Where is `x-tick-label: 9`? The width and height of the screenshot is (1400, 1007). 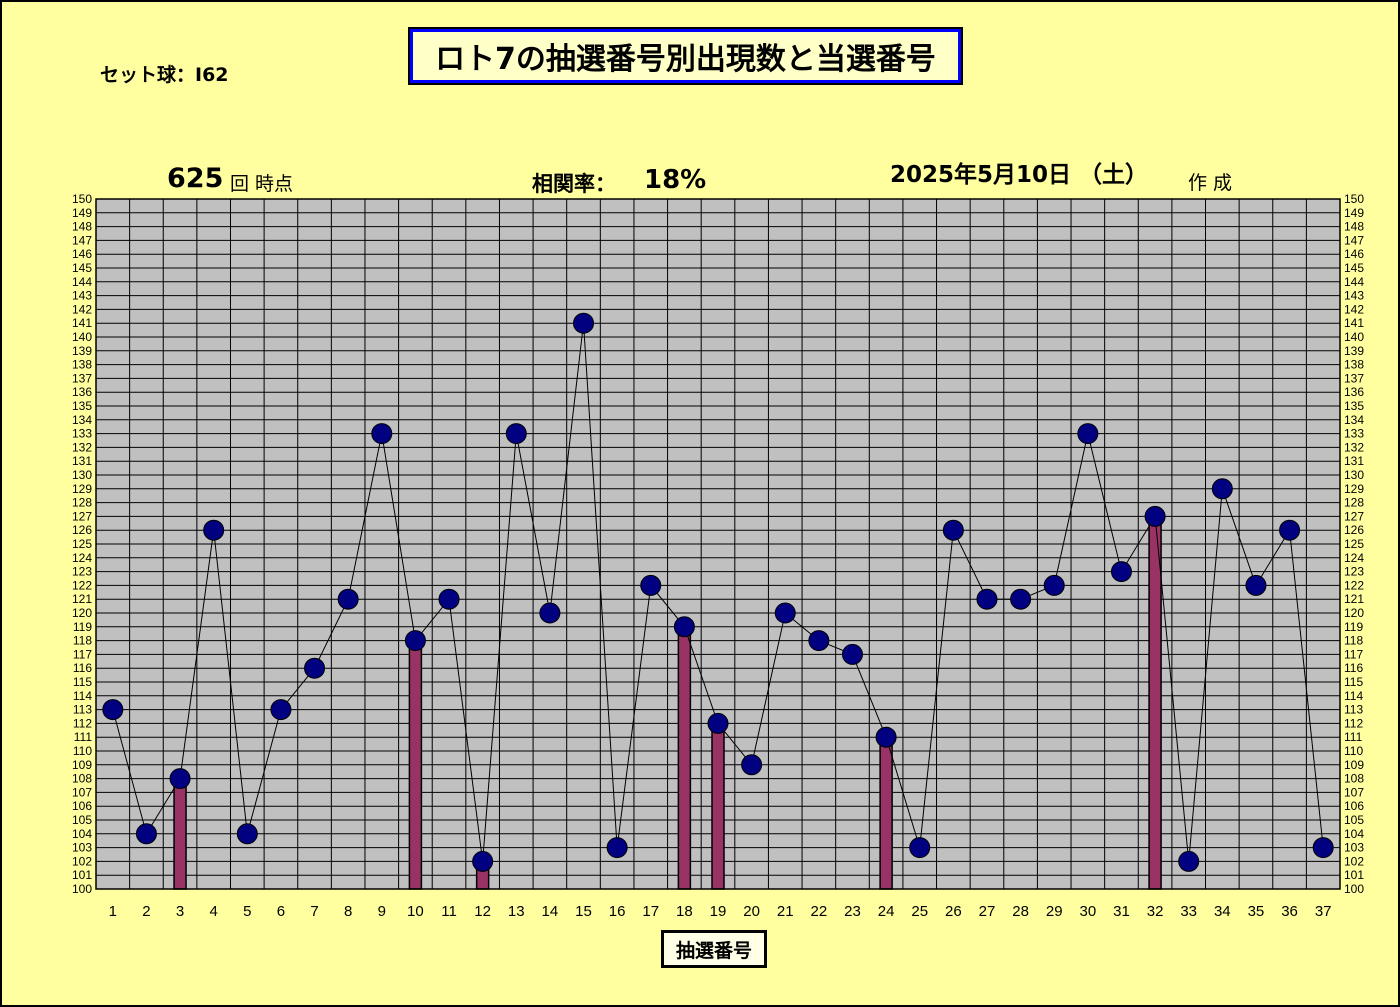 x-tick-label: 9 is located at coordinates (382, 911).